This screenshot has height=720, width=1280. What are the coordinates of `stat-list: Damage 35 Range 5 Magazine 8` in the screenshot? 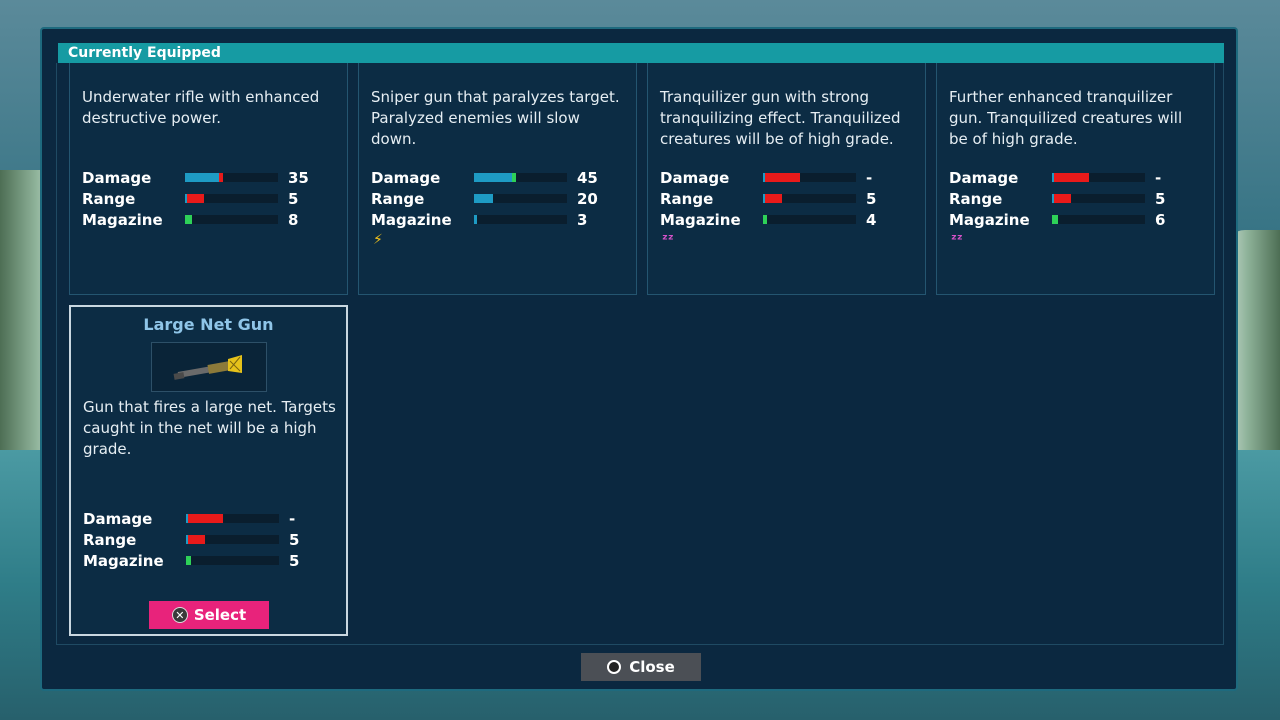 It's located at (207, 198).